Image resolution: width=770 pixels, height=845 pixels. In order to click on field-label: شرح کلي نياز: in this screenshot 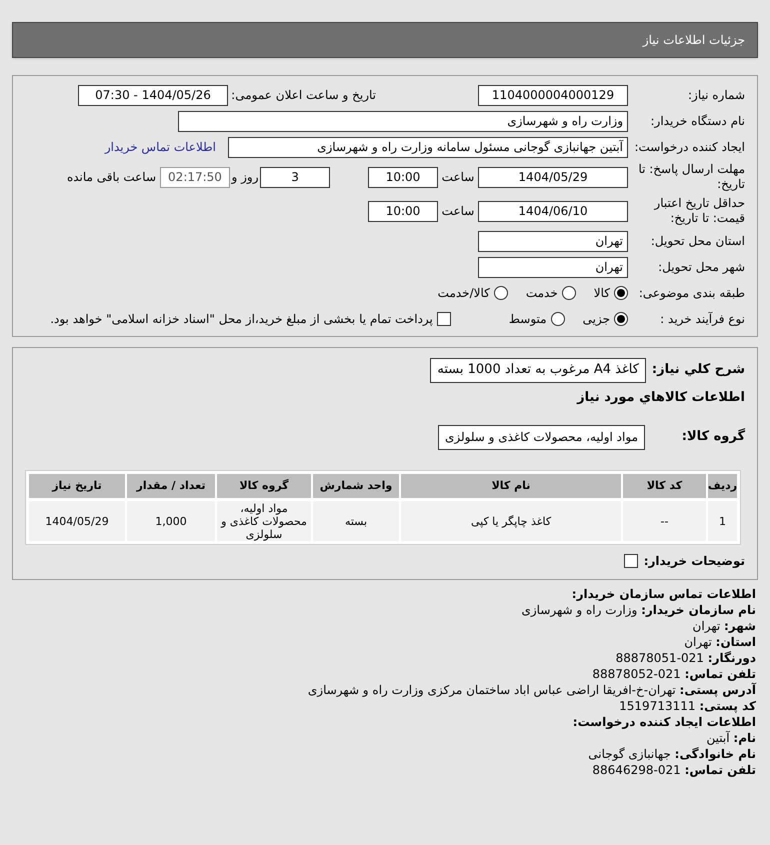, I will do `click(698, 370)`.